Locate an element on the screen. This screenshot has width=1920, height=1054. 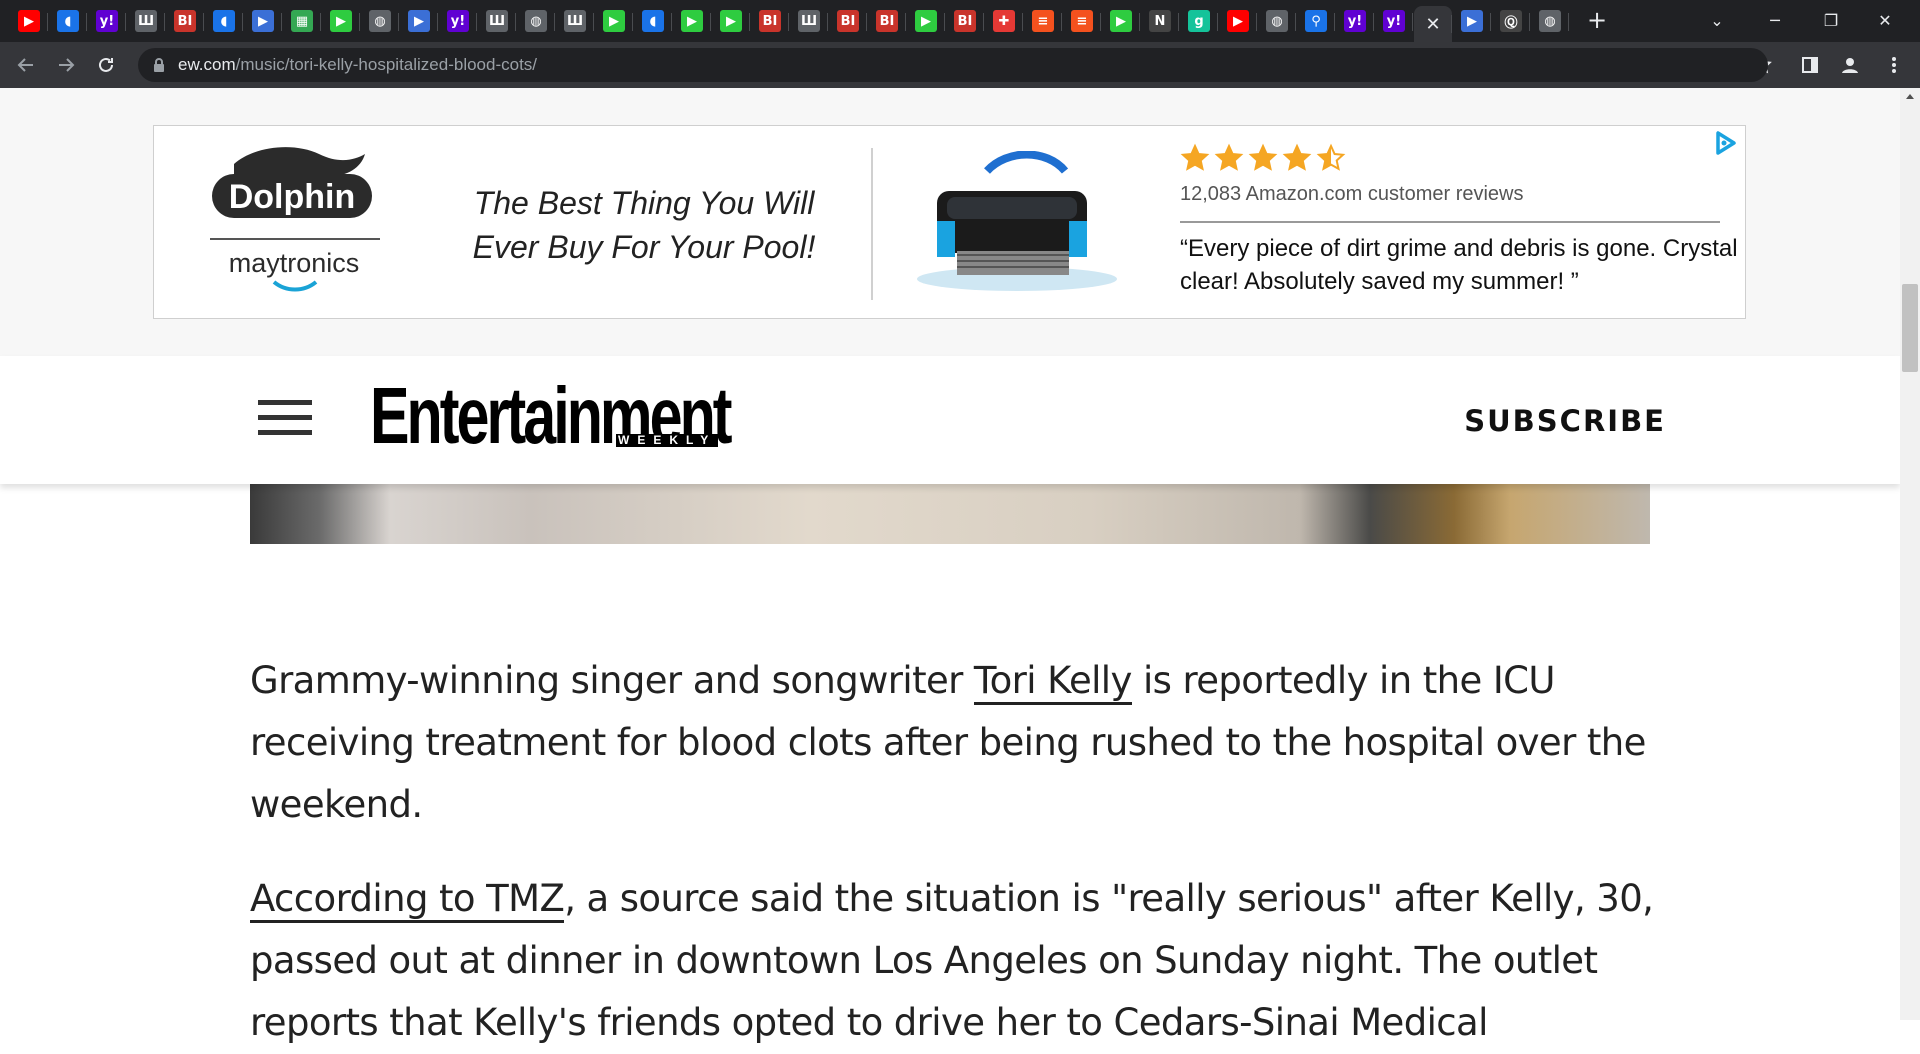
browser-tab: N is located at coordinates (1160, 21).